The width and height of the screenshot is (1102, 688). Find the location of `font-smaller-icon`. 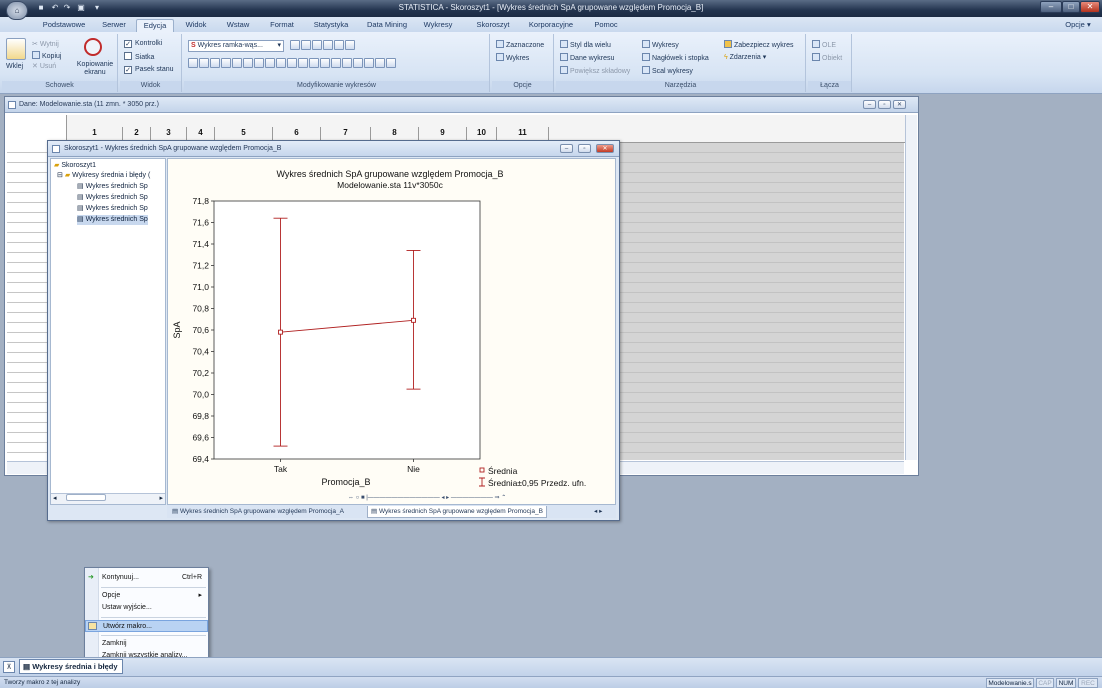

font-smaller-icon is located at coordinates (259, 63).